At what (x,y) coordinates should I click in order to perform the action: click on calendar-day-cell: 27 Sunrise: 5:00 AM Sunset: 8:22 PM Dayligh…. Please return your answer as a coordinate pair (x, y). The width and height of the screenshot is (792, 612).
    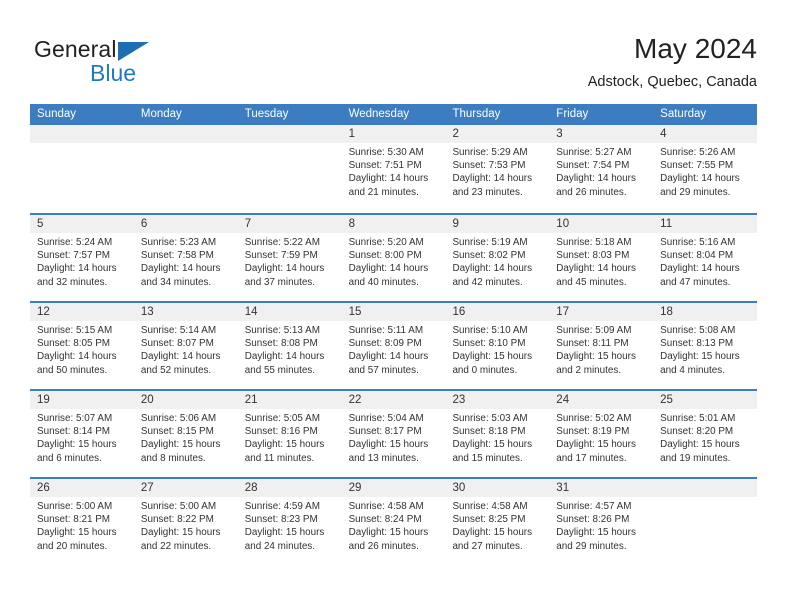
    Looking at the image, I should click on (185, 522).